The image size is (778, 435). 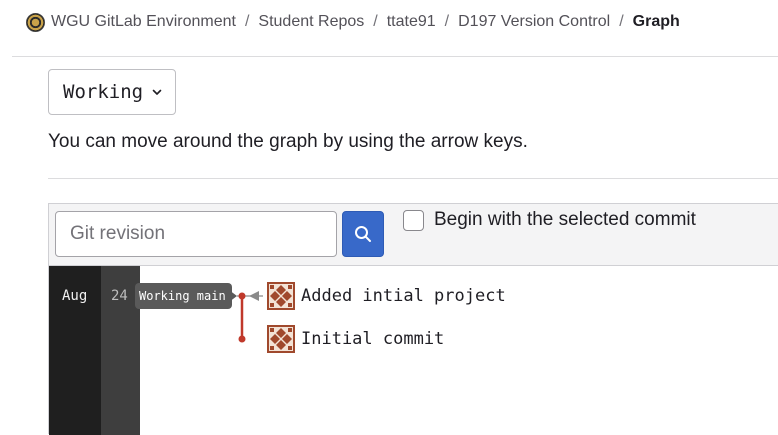 I want to click on breadcrumb-group-wgu: WGU GitLab Environment, so click(x=143, y=22).